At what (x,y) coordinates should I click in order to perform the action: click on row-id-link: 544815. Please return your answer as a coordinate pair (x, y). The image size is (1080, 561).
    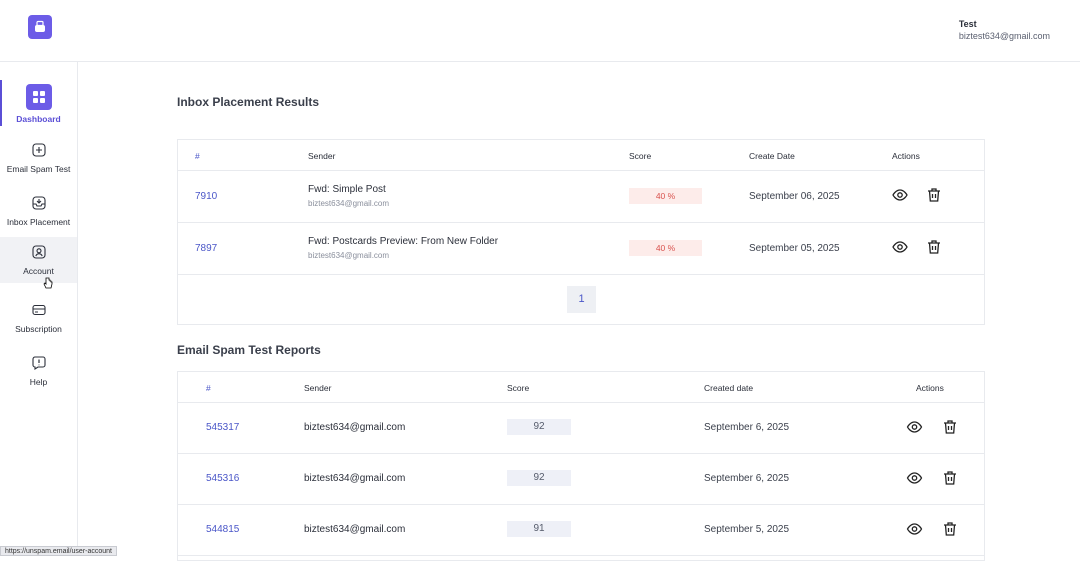
    Looking at the image, I should click on (222, 529).